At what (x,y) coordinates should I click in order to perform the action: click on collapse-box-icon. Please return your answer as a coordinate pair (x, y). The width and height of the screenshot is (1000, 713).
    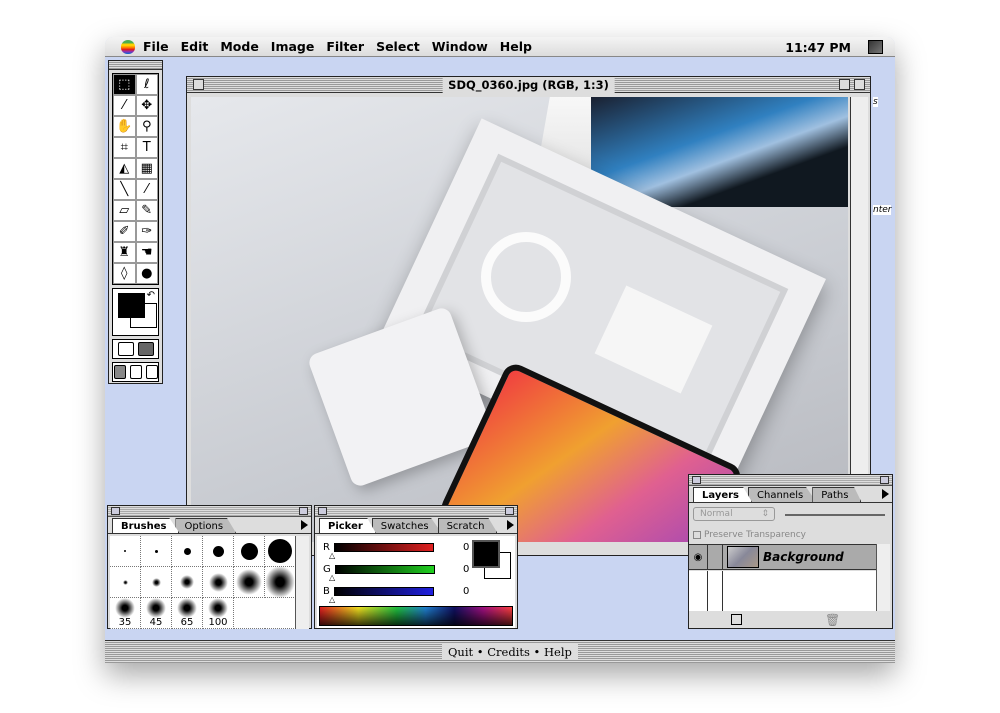
    Looking at the image, I should click on (859, 84).